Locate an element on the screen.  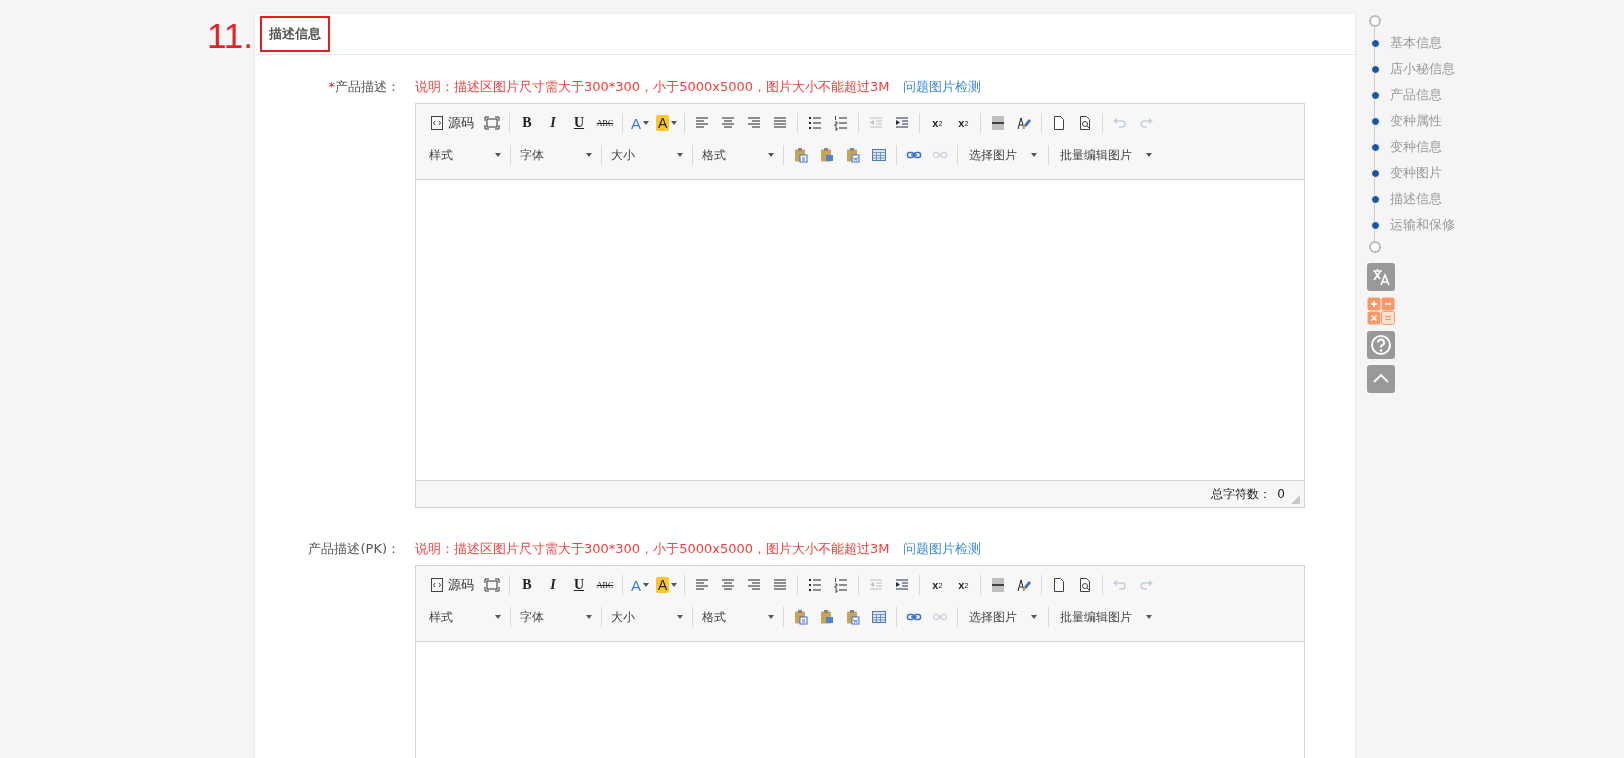
field-label: *产品描述： is located at coordinates (363, 87).